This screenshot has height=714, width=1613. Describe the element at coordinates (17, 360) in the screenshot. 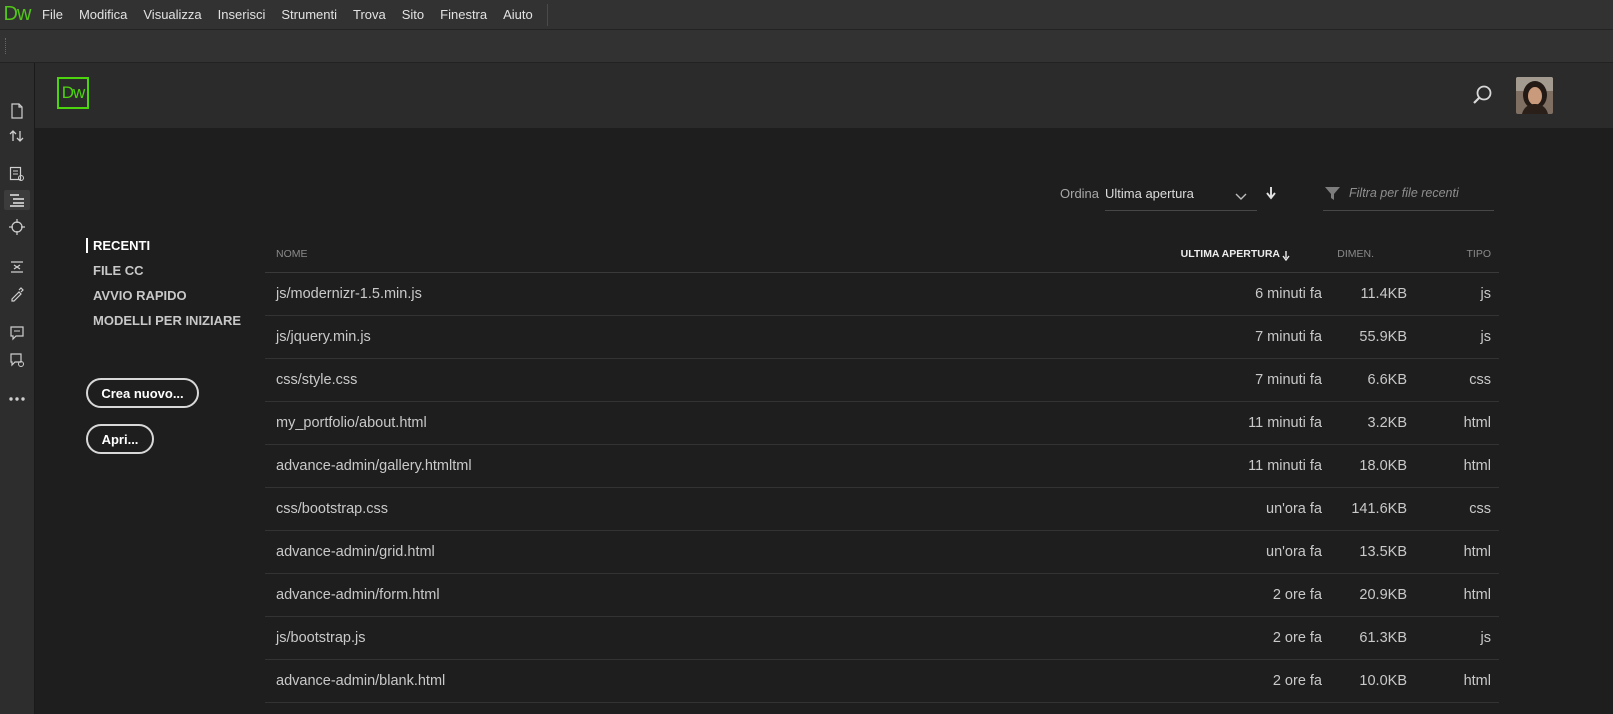

I see `comment-settings-icon` at that location.